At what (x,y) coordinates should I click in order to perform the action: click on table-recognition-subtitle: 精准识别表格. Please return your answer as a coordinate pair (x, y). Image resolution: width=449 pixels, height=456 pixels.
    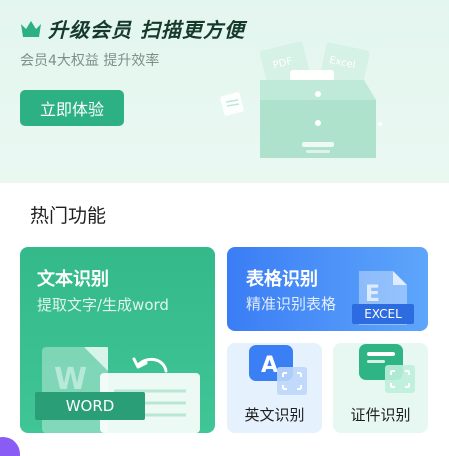
    Looking at the image, I should click on (291, 304).